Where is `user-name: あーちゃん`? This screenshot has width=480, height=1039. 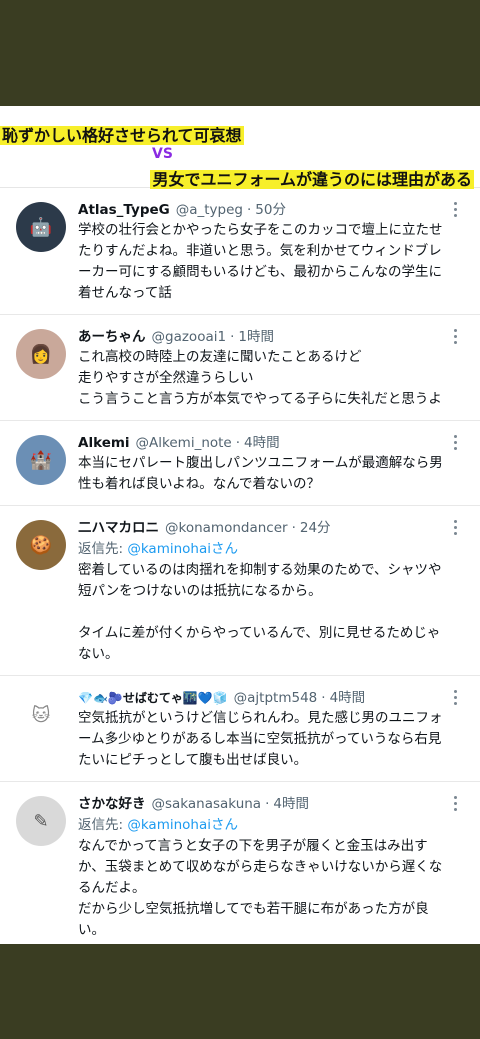 user-name: あーちゃん is located at coordinates (112, 337).